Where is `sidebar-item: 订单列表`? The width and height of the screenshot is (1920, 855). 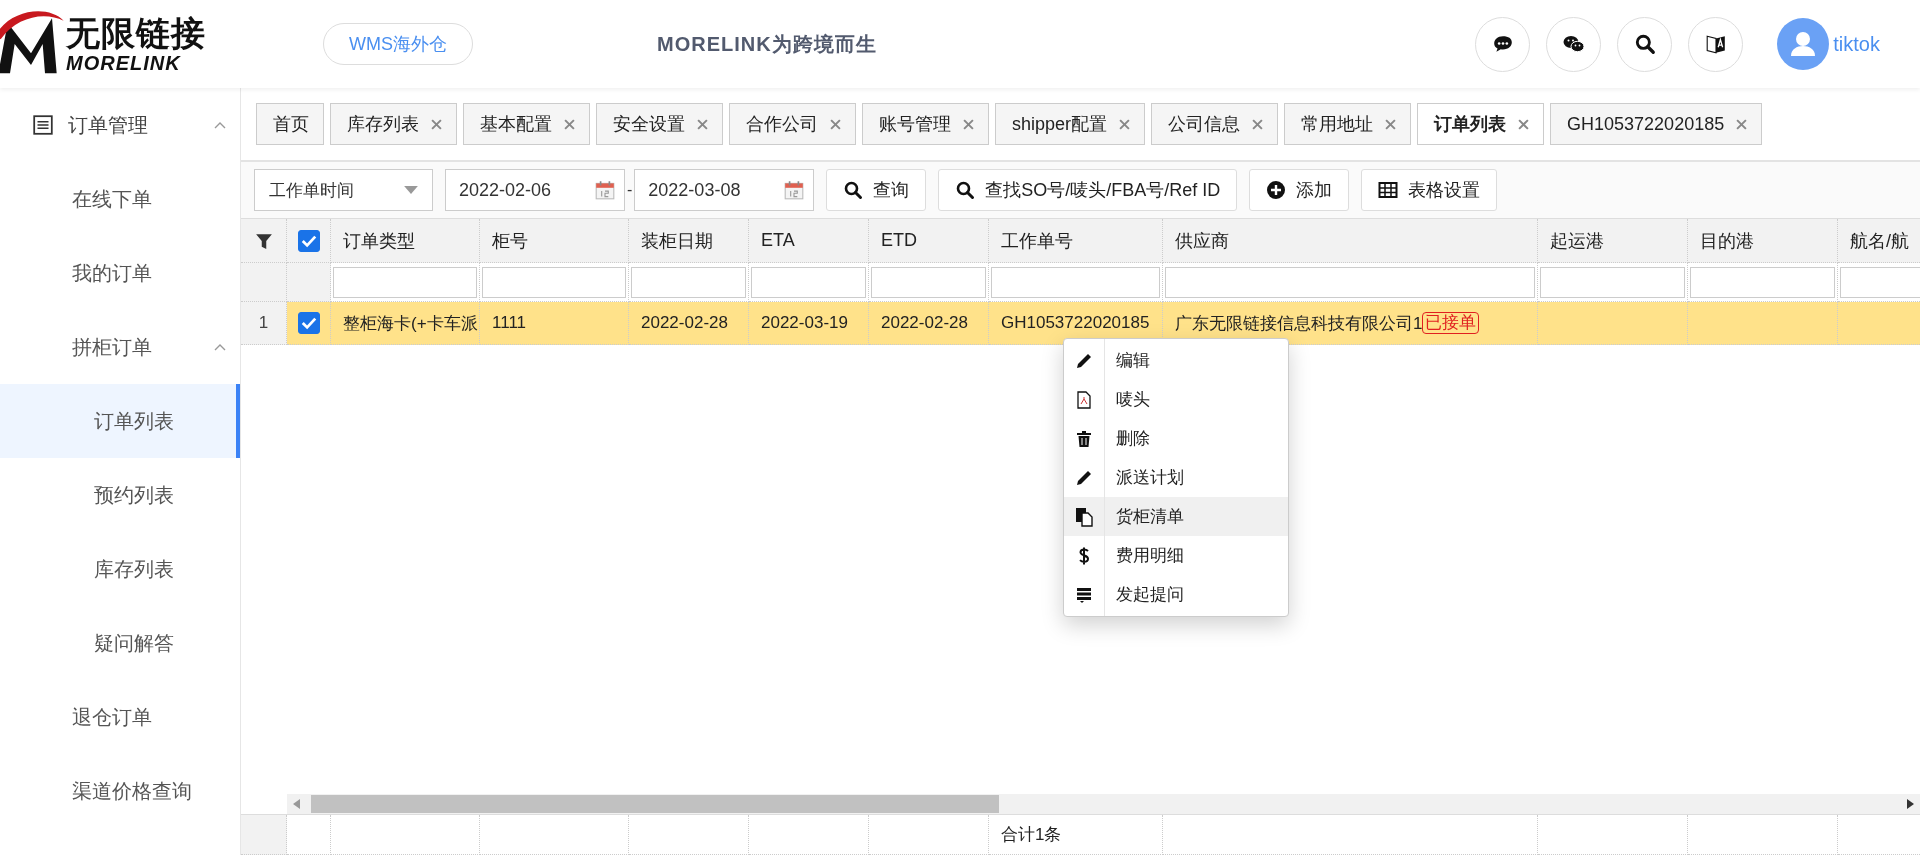 sidebar-item: 订单列表 is located at coordinates (120, 421).